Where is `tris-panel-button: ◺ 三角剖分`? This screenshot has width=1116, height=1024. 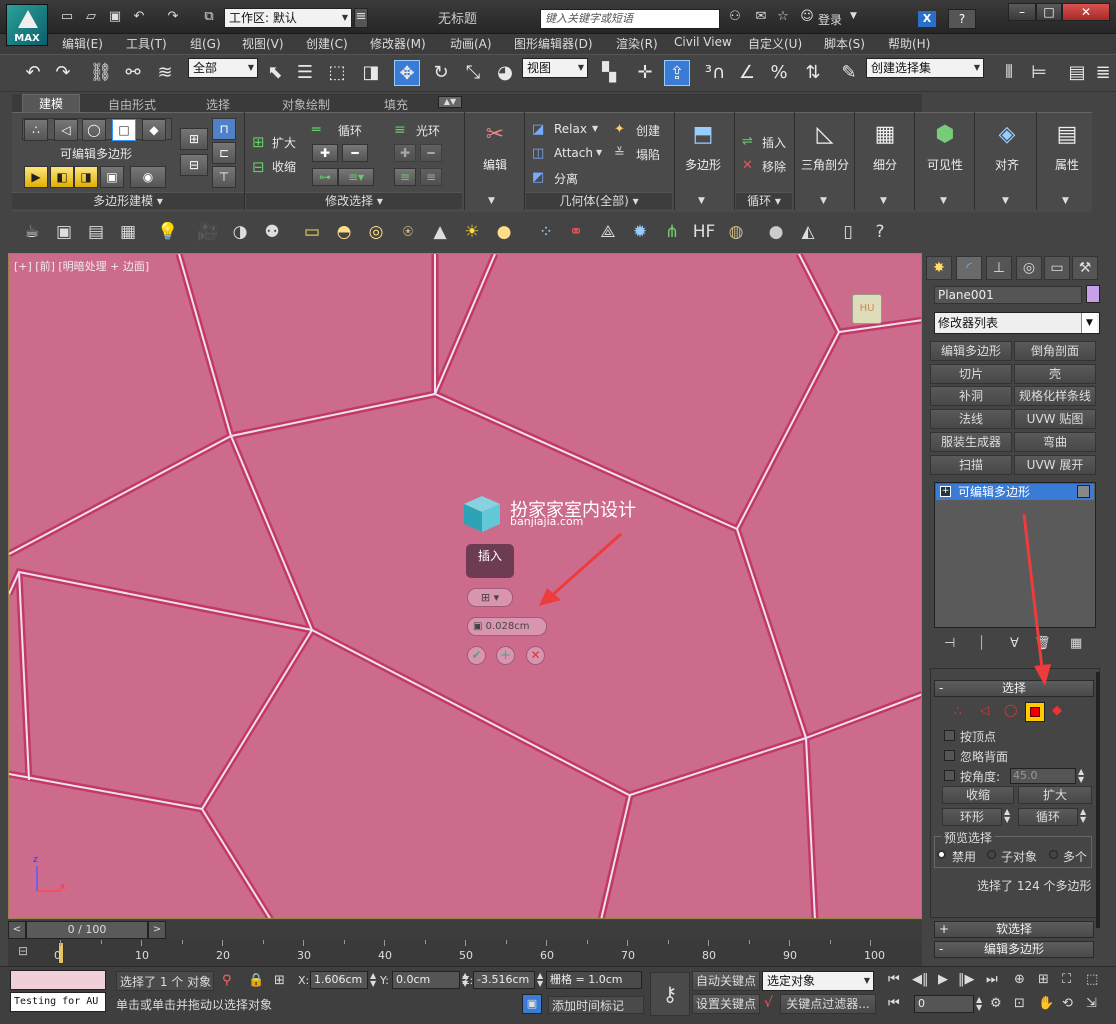 tris-panel-button: ◺ 三角剖分 is located at coordinates (825, 143).